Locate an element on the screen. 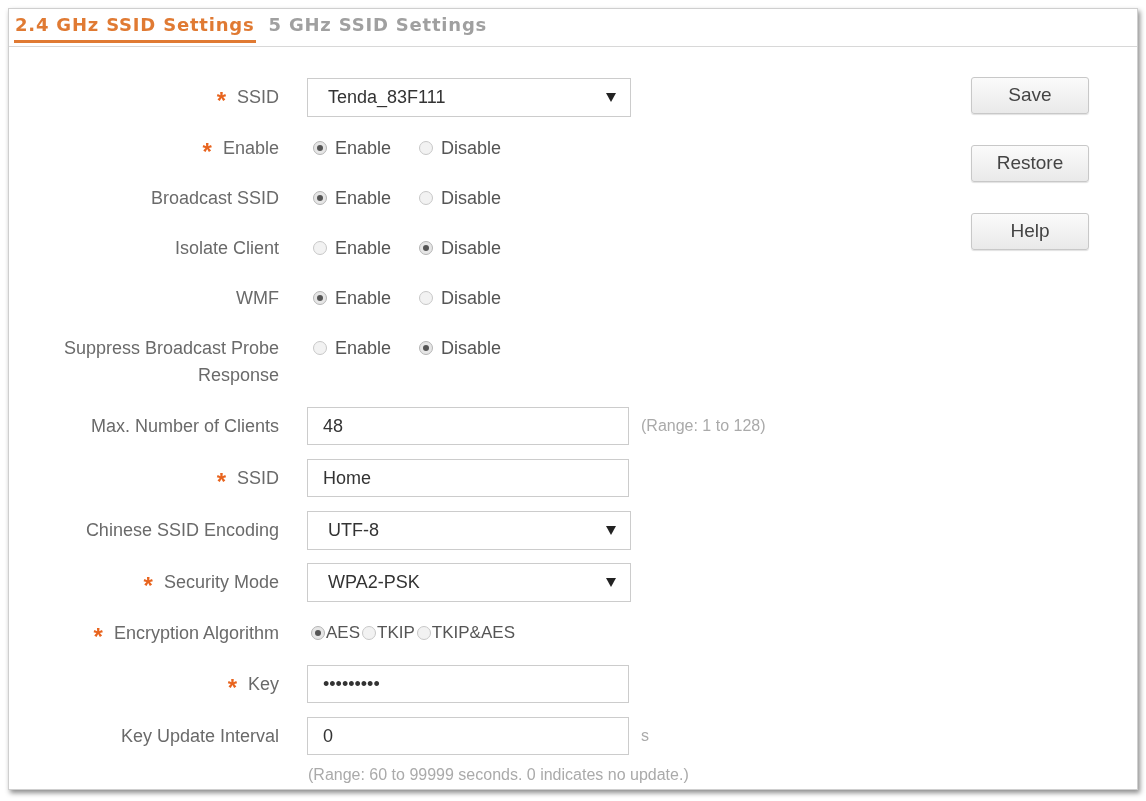 The image size is (1146, 801). field-label: Key Update Interval is located at coordinates (199, 736).